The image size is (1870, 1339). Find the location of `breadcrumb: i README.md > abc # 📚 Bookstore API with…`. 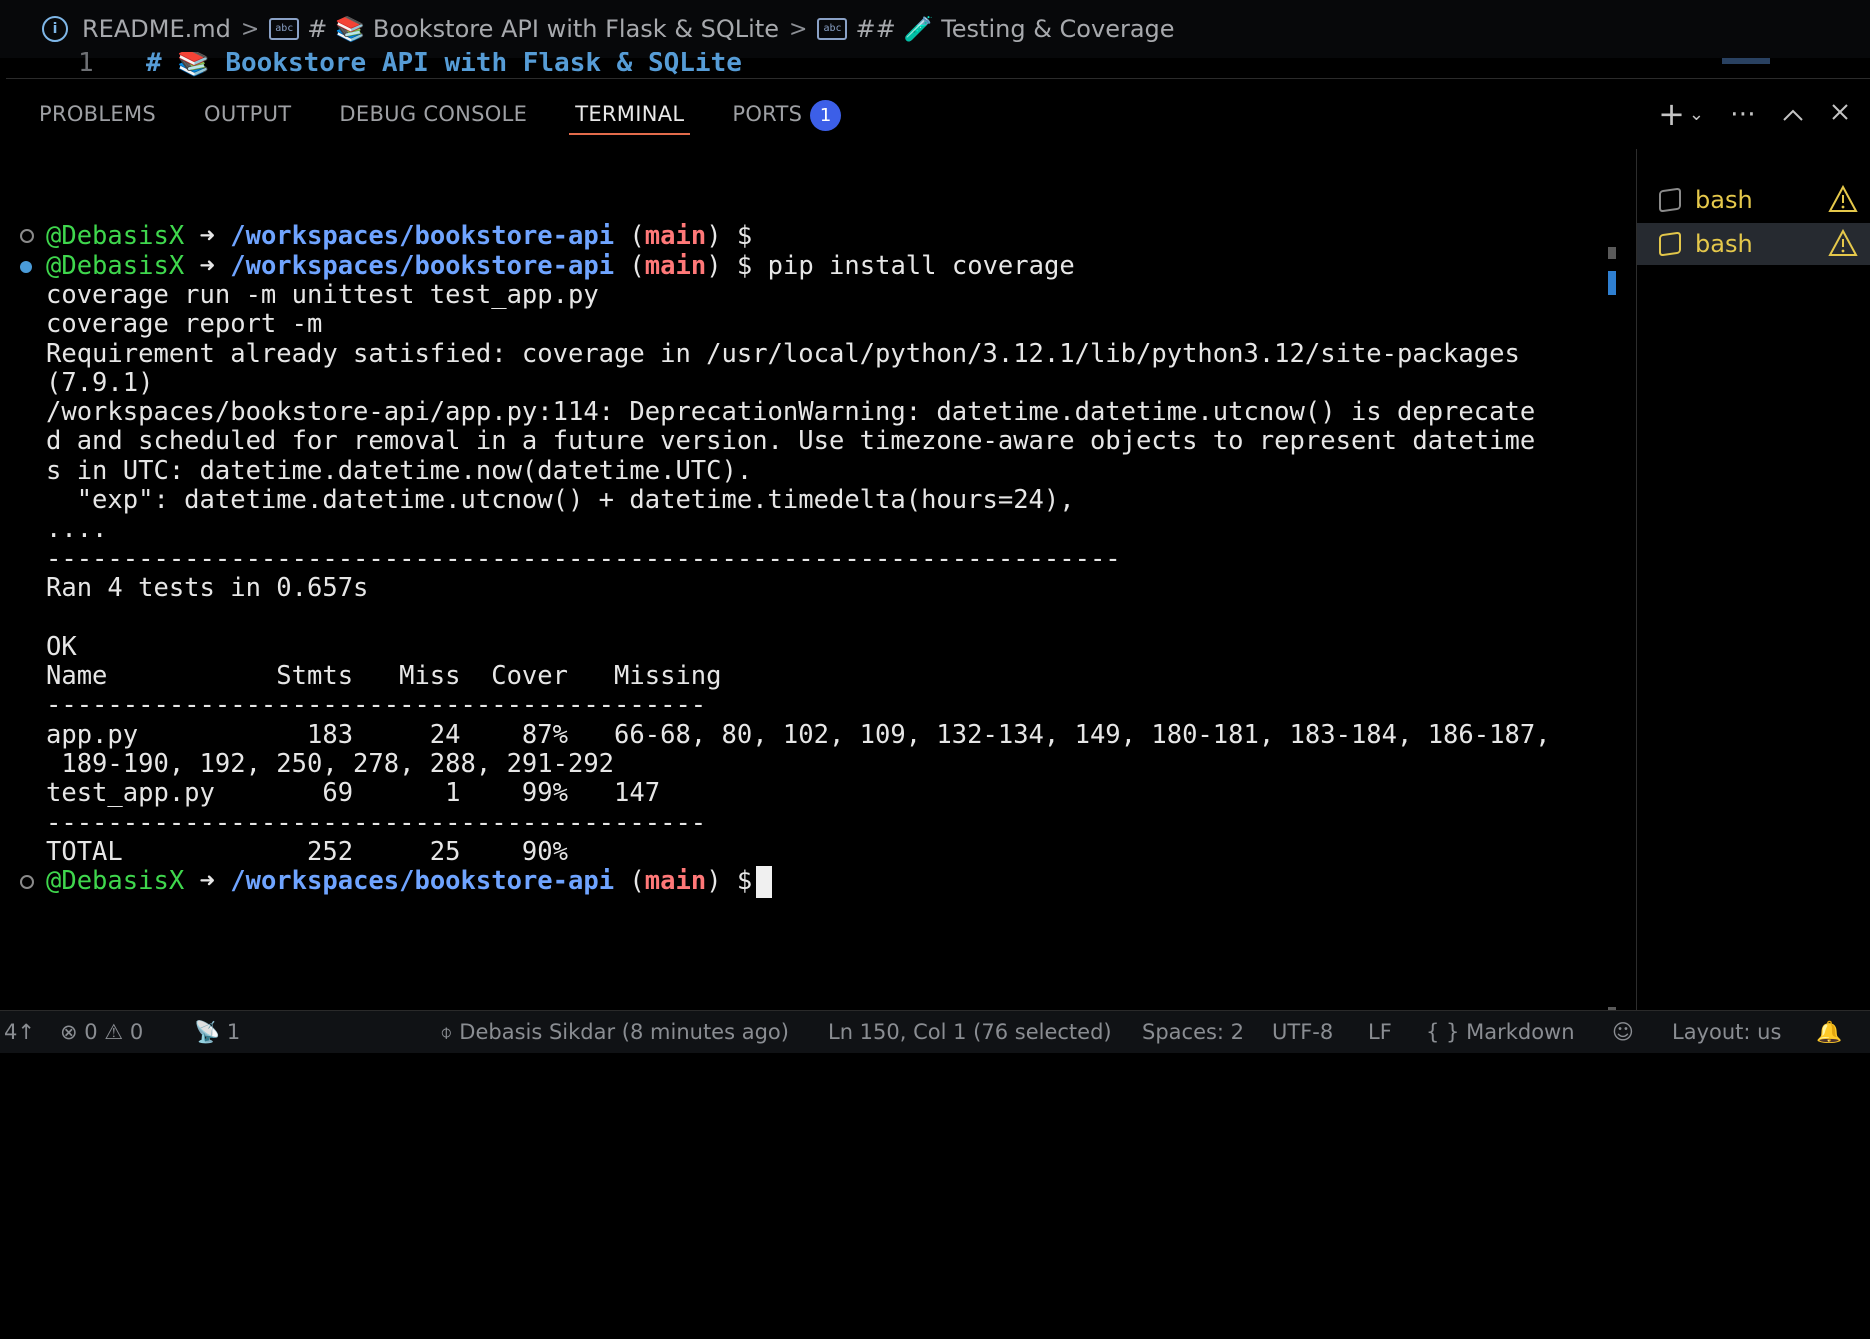

breadcrumb: i README.md > abc # 📚 Bookstore API with… is located at coordinates (935, 29).